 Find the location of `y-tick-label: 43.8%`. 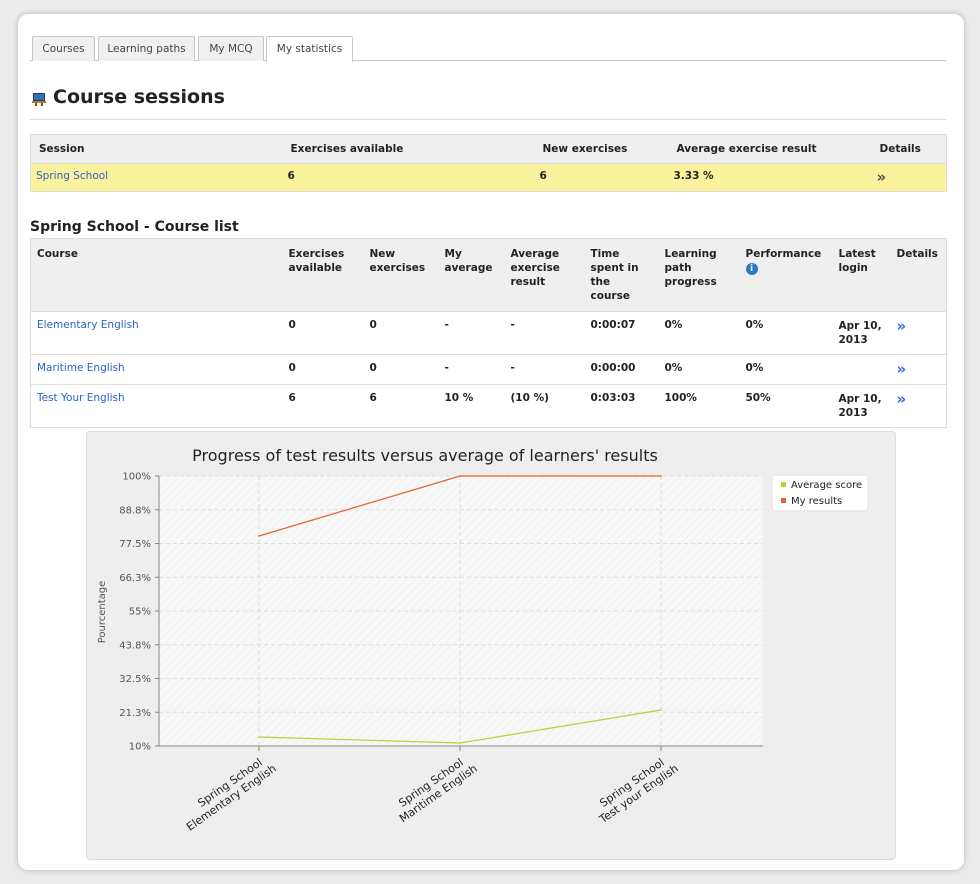

y-tick-label: 43.8% is located at coordinates (135, 645).